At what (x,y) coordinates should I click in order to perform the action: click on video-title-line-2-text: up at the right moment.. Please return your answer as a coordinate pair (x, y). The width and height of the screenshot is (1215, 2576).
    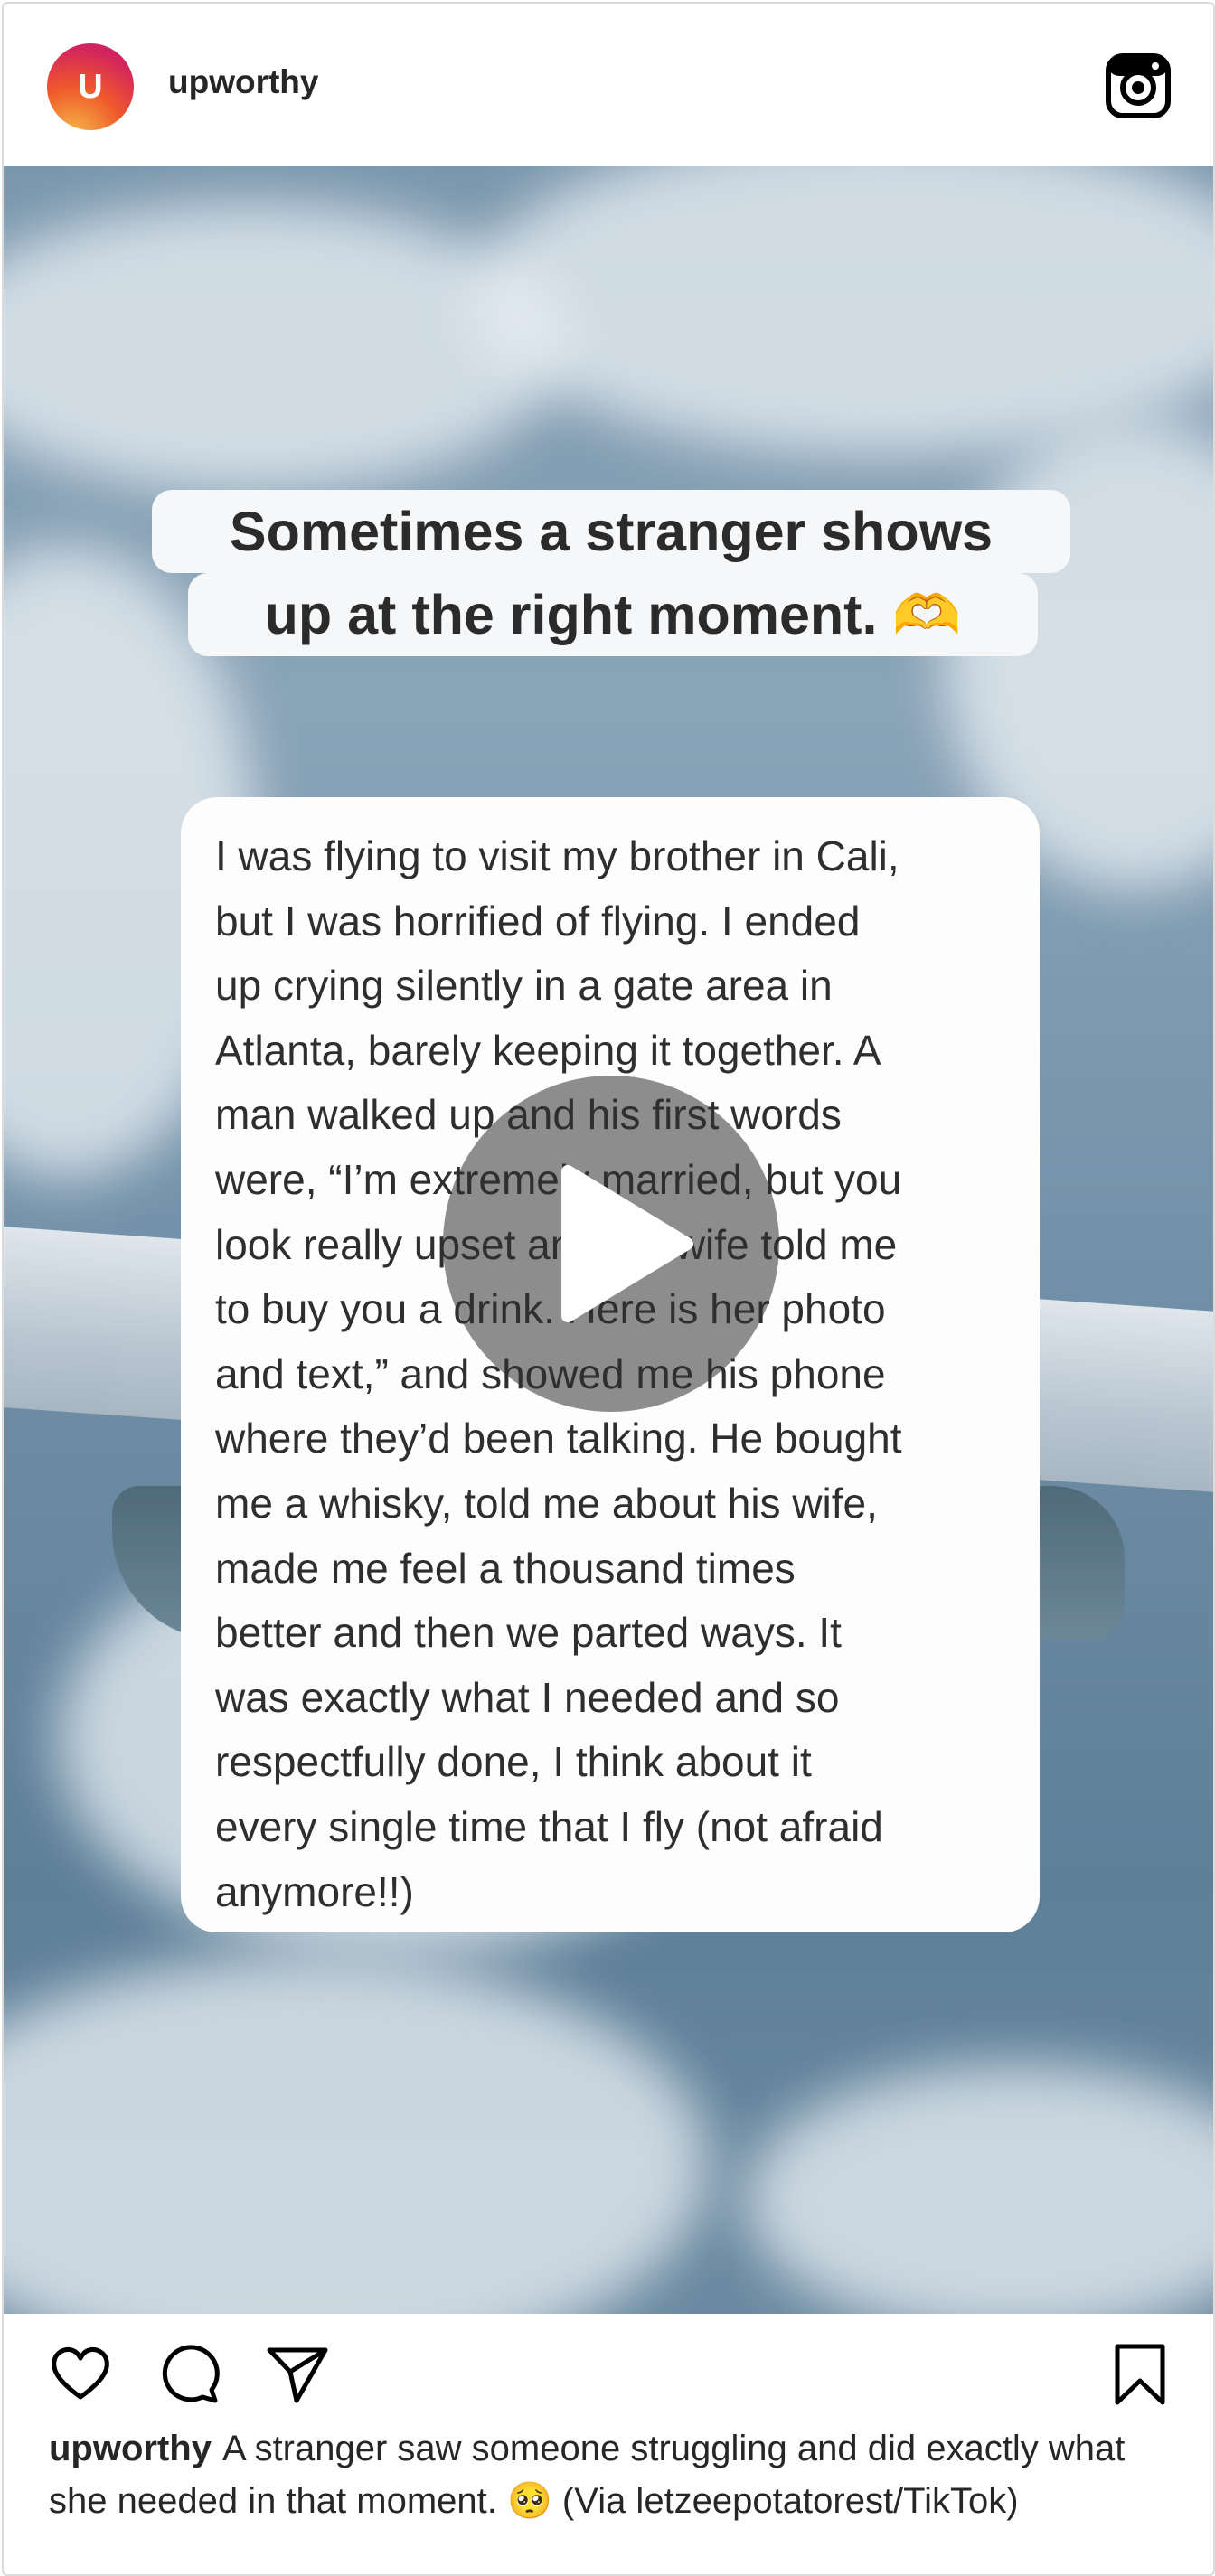
    Looking at the image, I should click on (571, 614).